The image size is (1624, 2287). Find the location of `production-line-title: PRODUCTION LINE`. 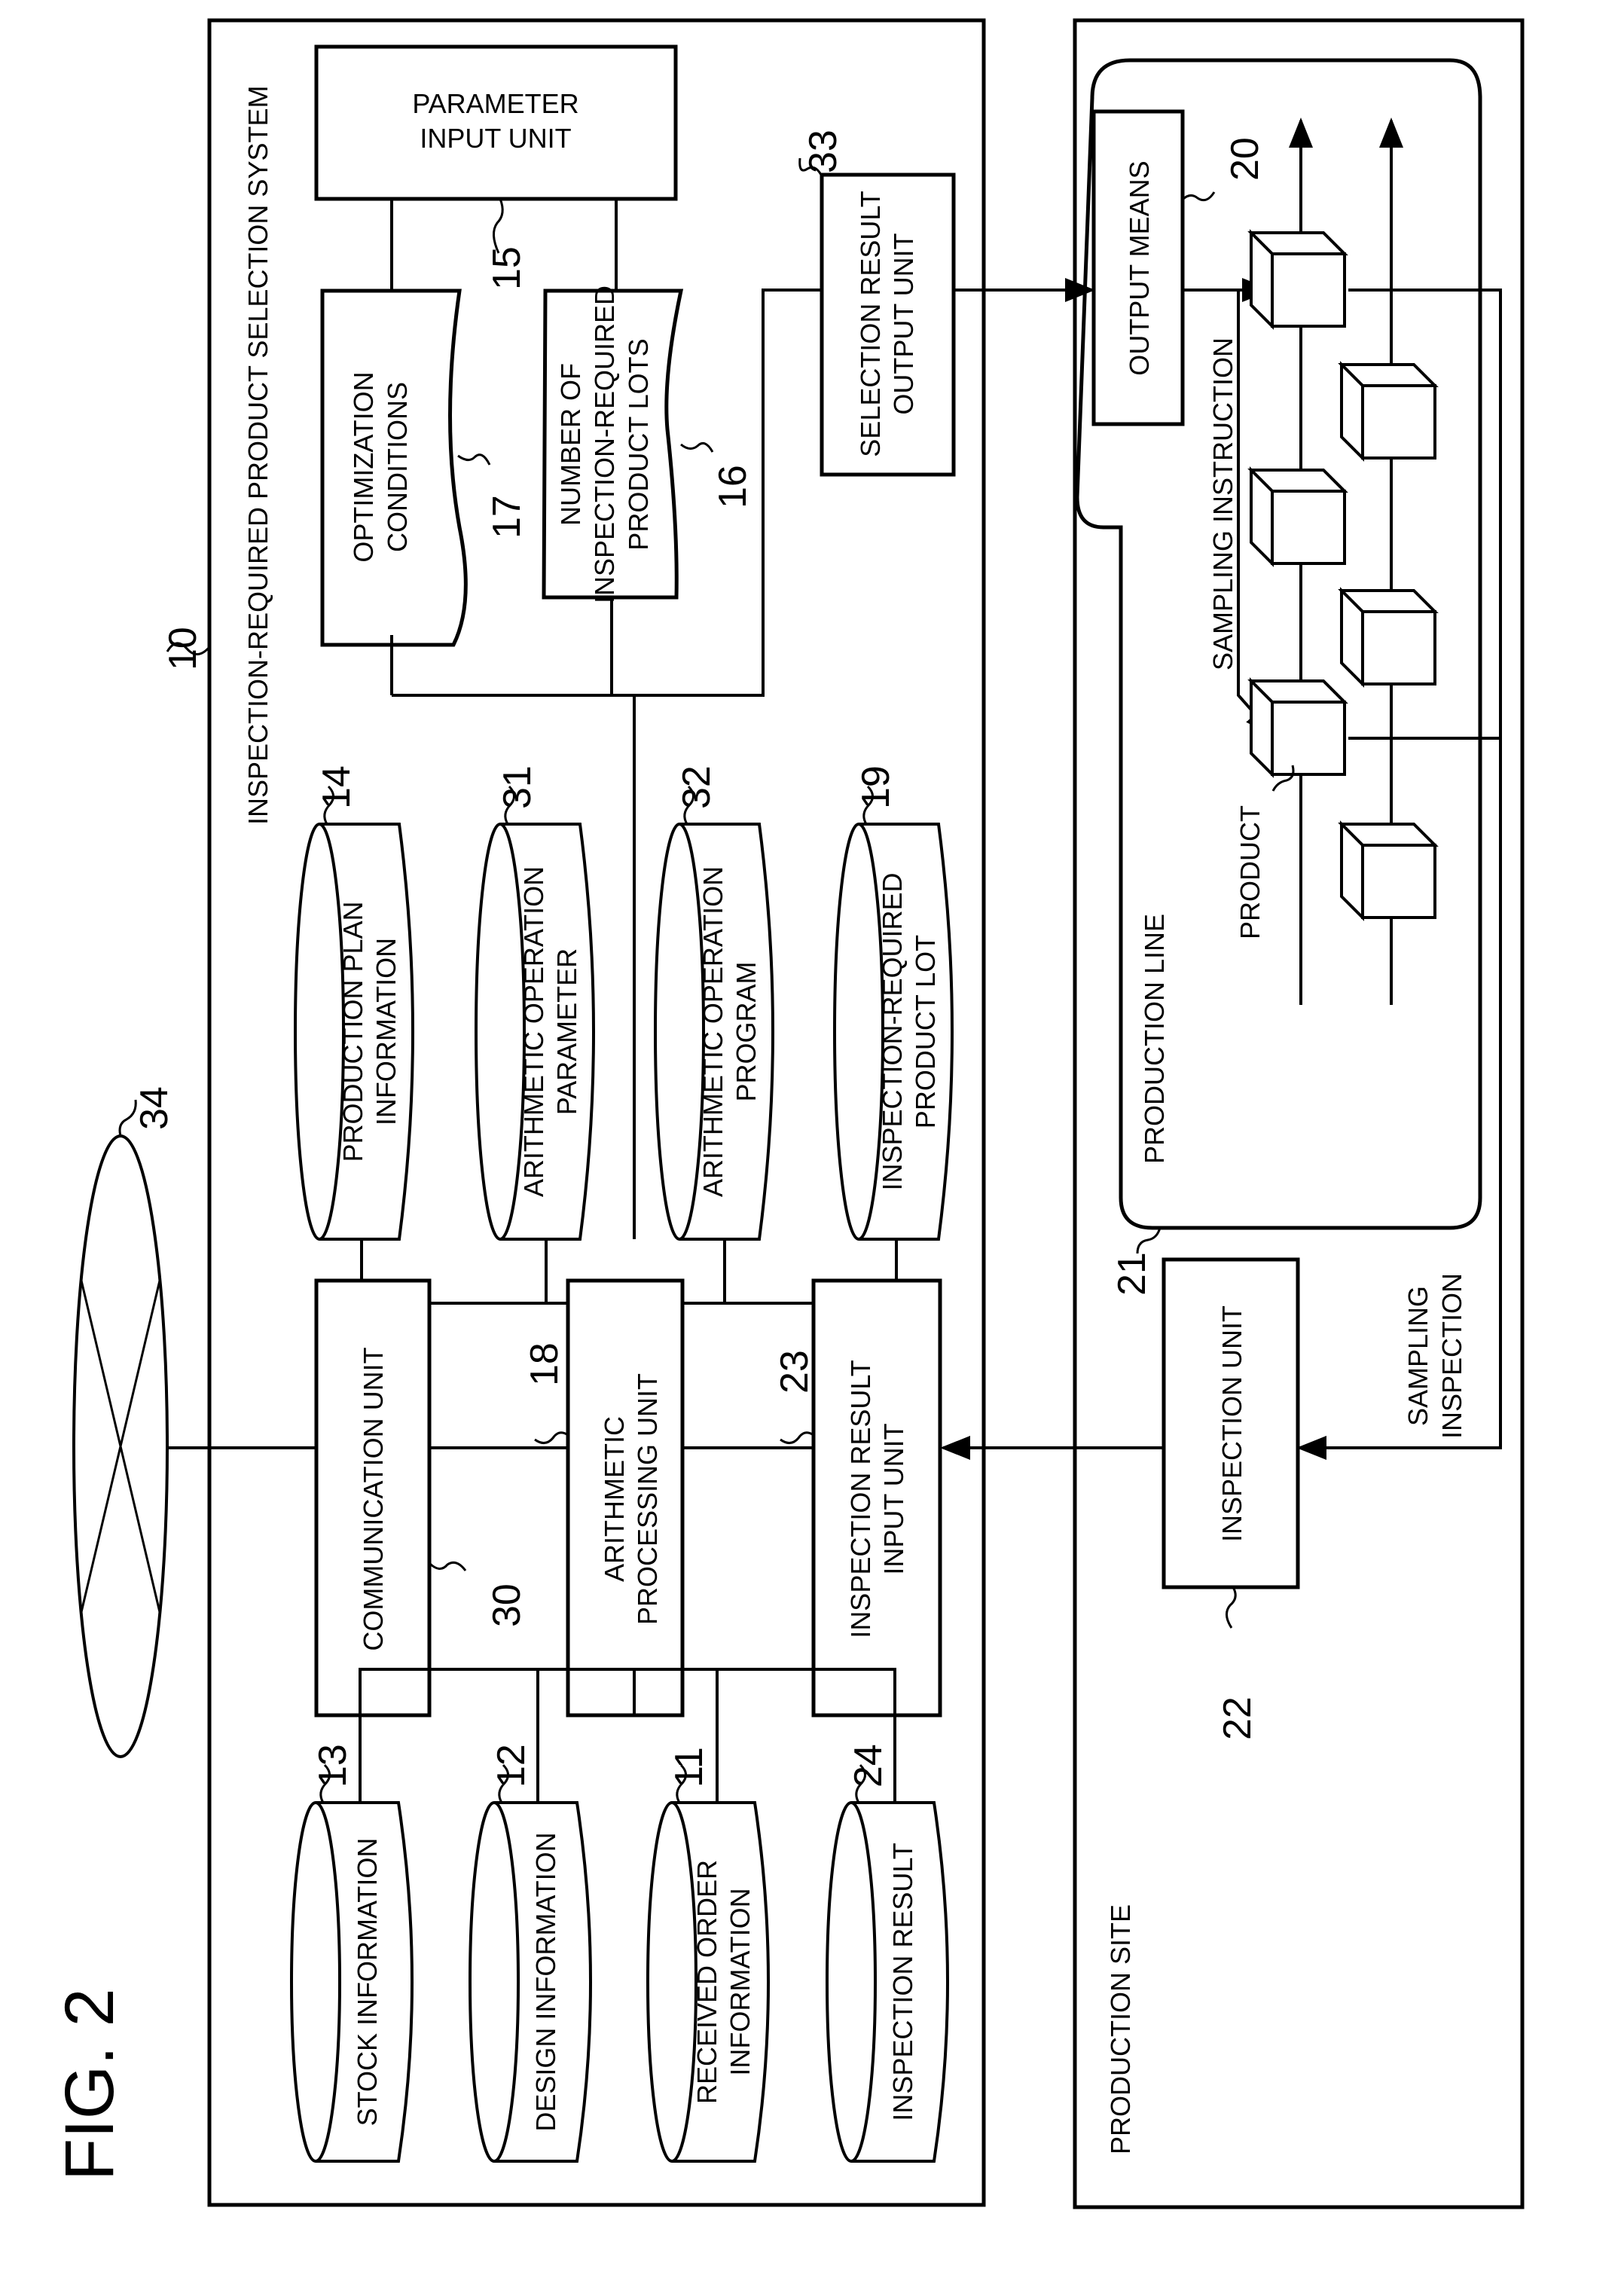

production-line-title: PRODUCTION LINE is located at coordinates (1155, 1039).